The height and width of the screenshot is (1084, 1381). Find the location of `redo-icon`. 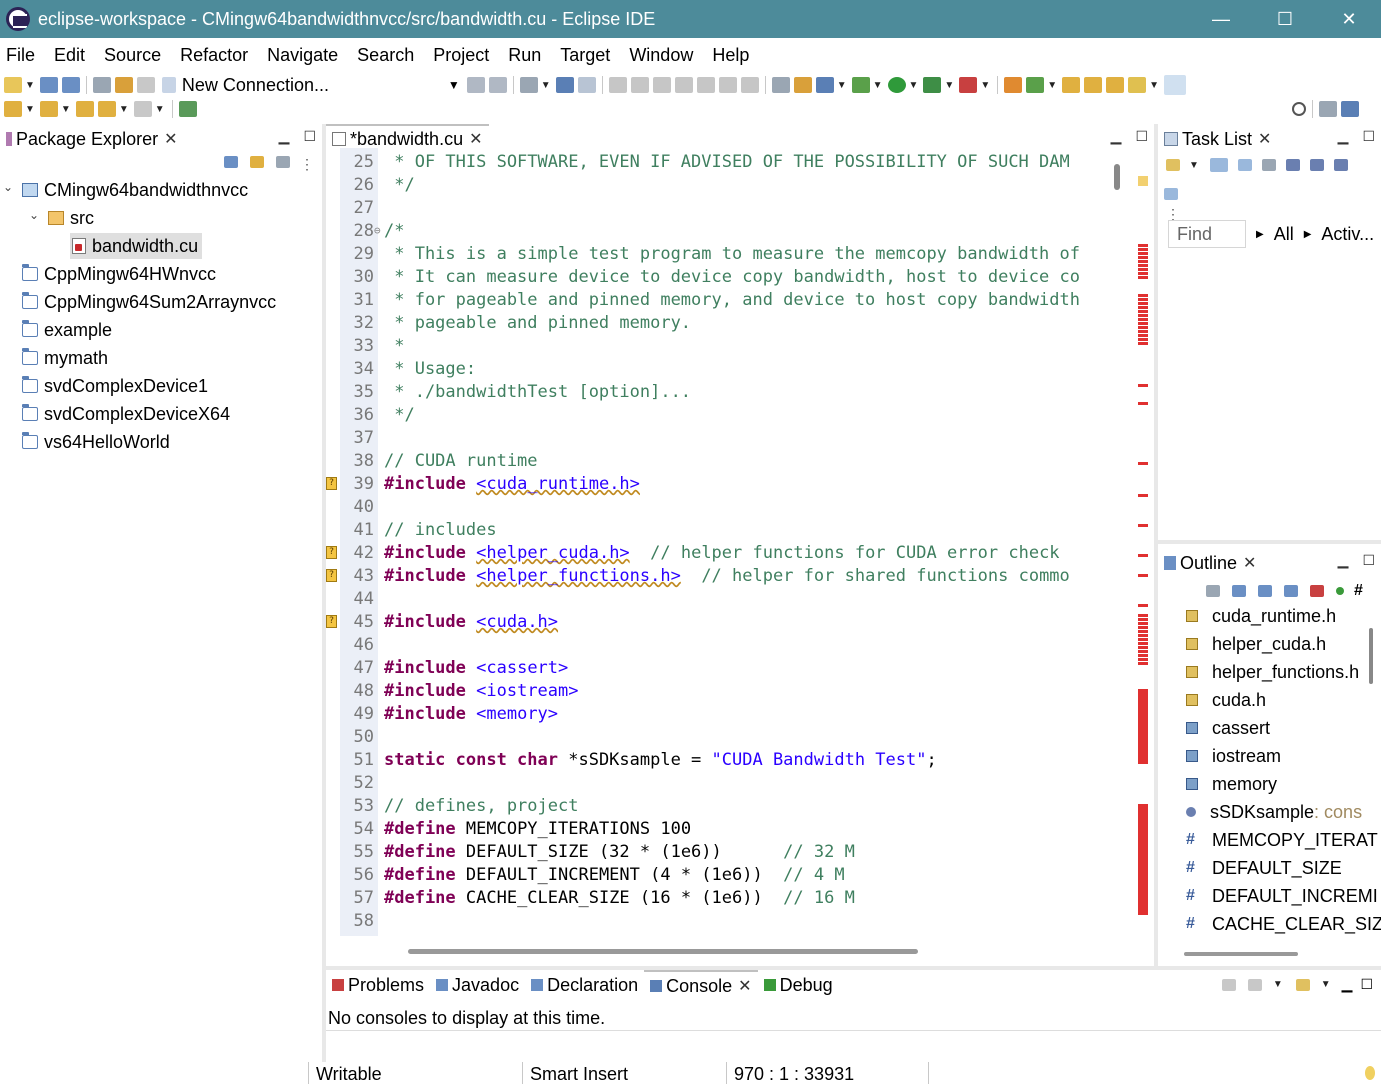

redo-icon is located at coordinates (145, 85).